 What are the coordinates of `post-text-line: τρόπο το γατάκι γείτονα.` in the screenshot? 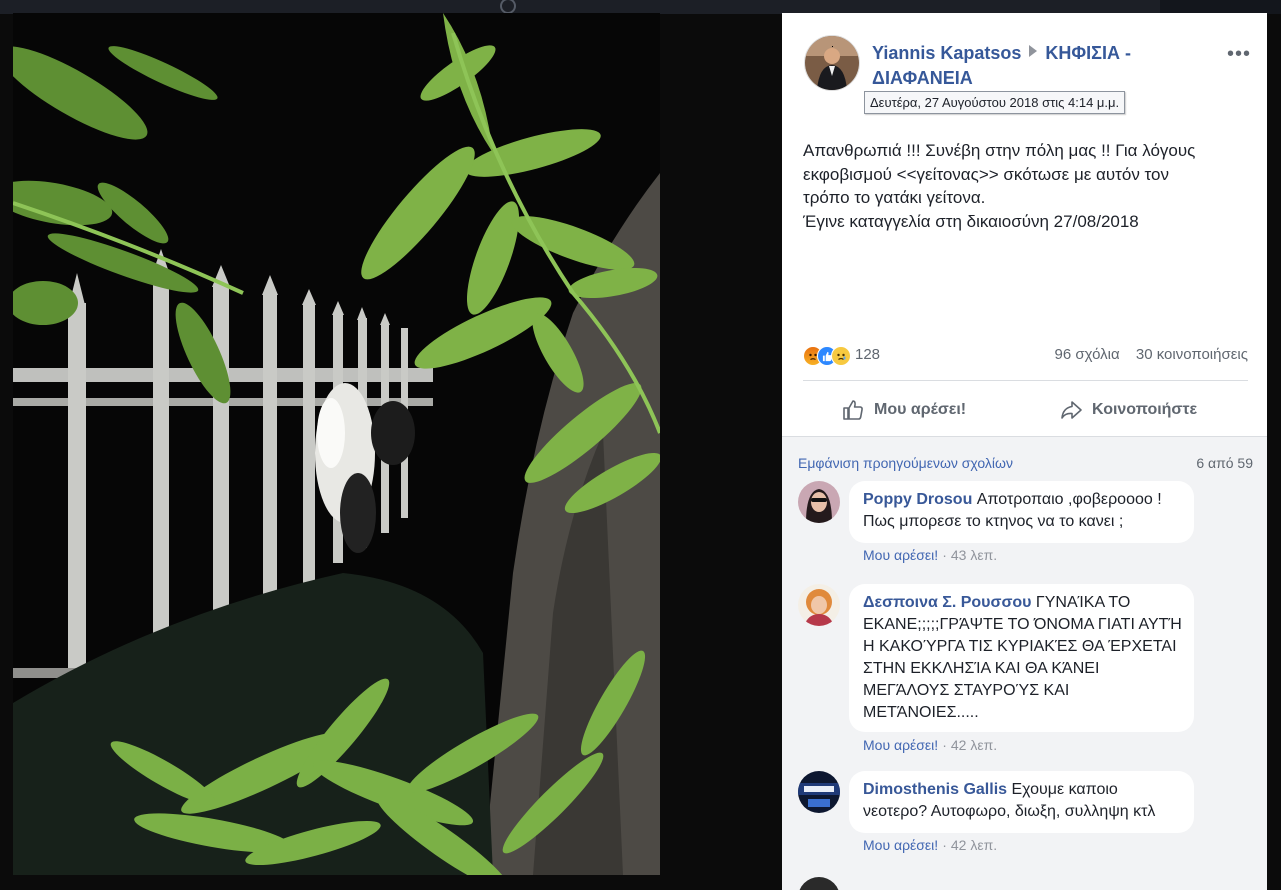 It's located at (894, 197).